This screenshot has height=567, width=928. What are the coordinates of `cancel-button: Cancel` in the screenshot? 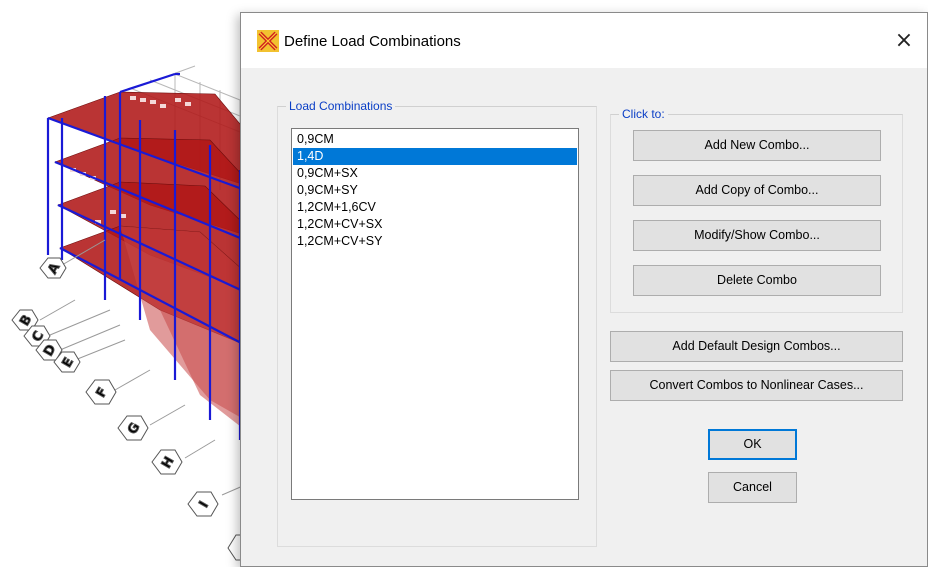 It's located at (752, 487).